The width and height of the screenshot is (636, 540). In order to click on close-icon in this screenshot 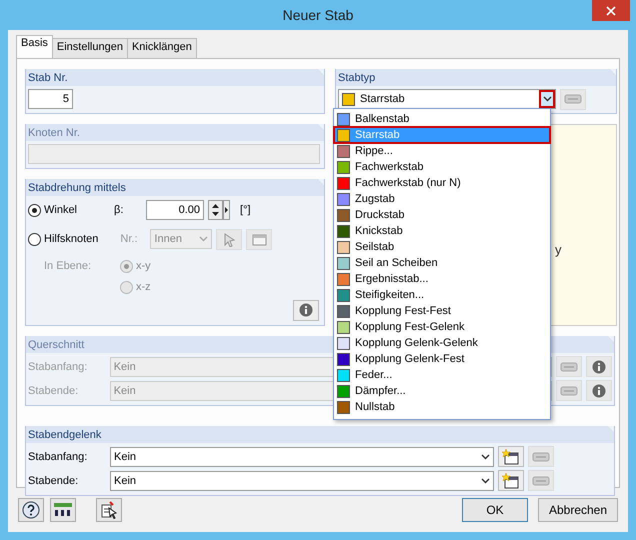, I will do `click(611, 11)`.